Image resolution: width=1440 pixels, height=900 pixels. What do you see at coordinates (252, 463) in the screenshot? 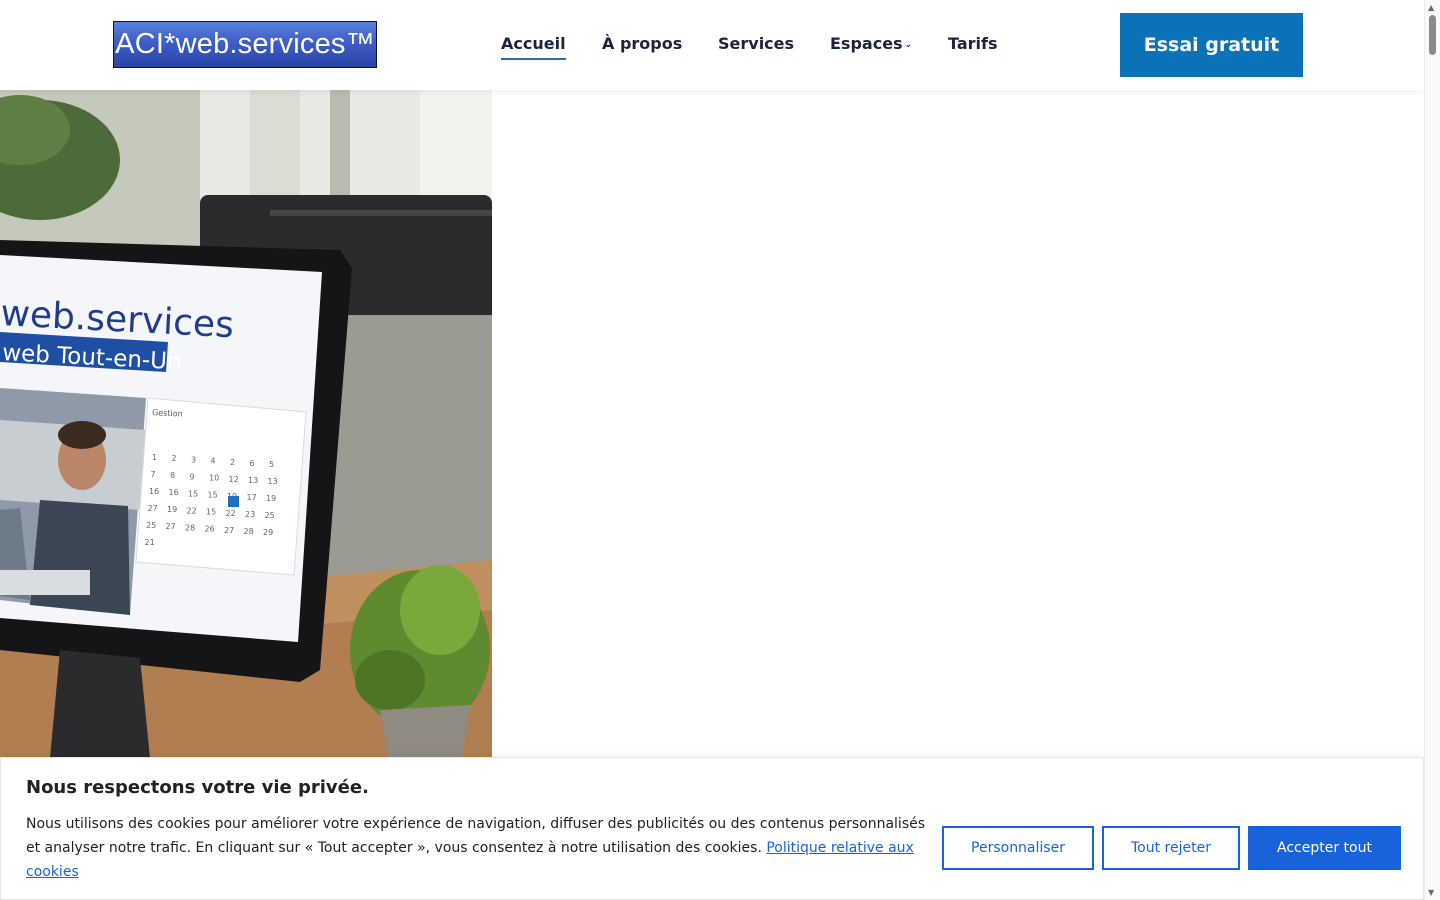
I see `calendar-day: 6` at bounding box center [252, 463].